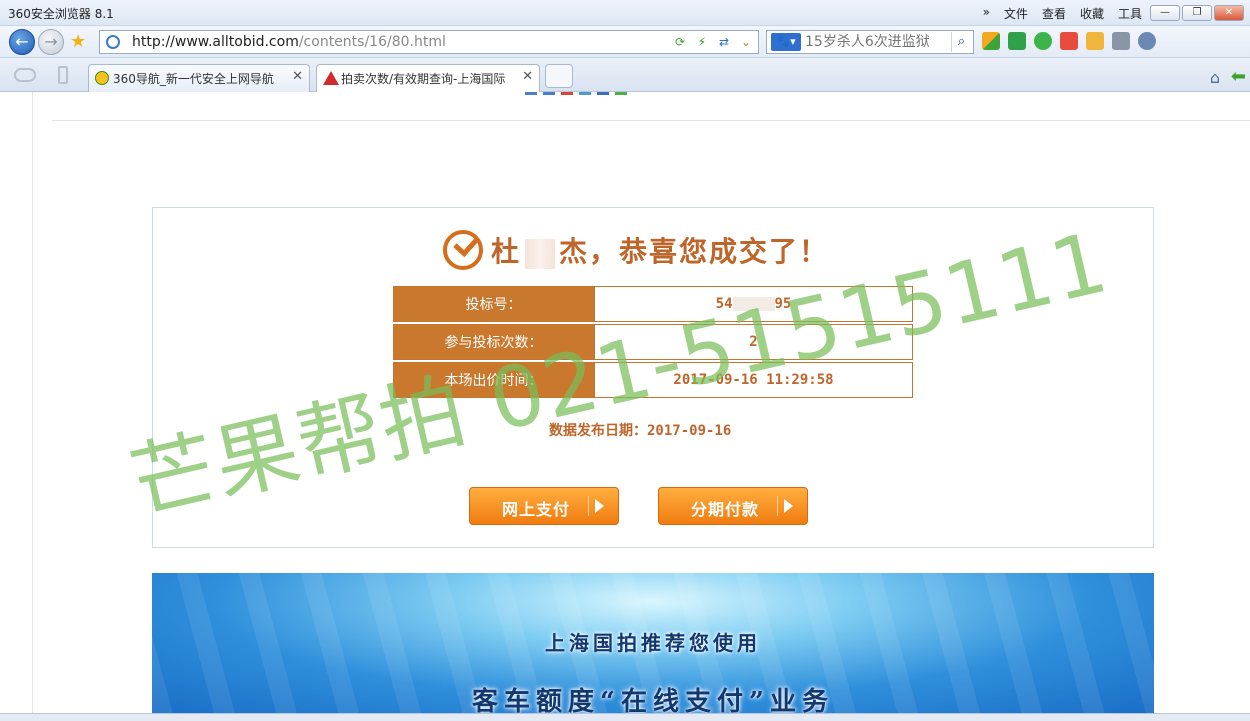 Image resolution: width=1250 pixels, height=721 pixels. Describe the element at coordinates (733, 506) in the screenshot. I see `installment-pay-button: 分期付款` at that location.